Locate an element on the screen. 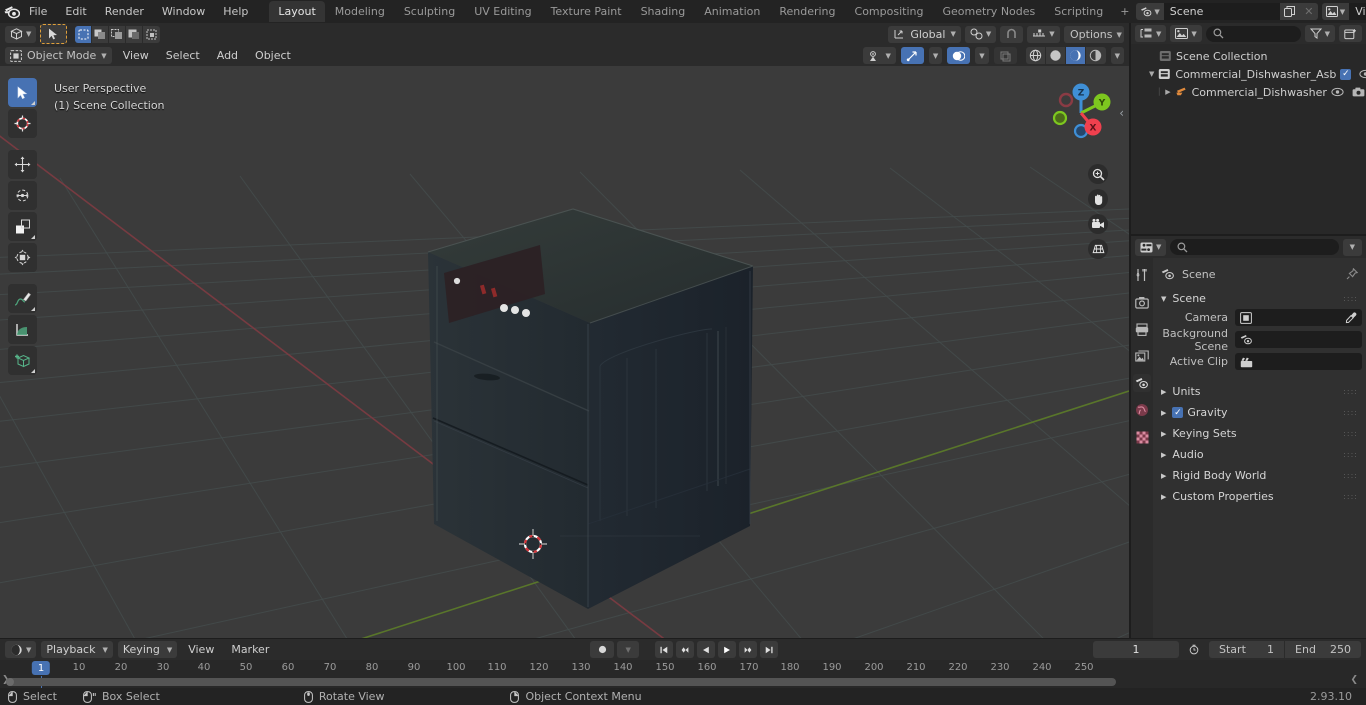  workspace-tab-shading: Shading is located at coordinates (663, 11).